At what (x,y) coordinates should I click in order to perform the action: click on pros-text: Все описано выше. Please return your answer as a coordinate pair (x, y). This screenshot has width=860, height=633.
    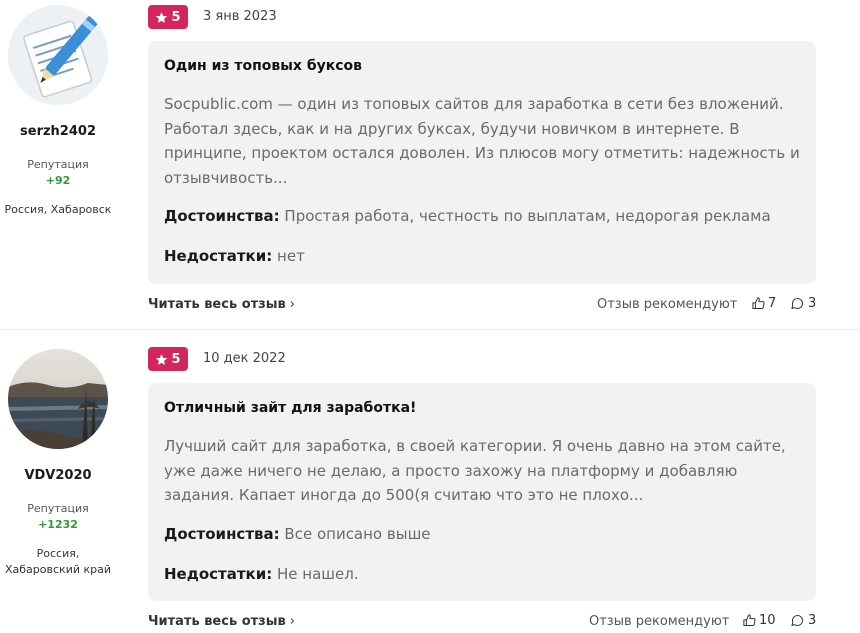
    Looking at the image, I should click on (357, 534).